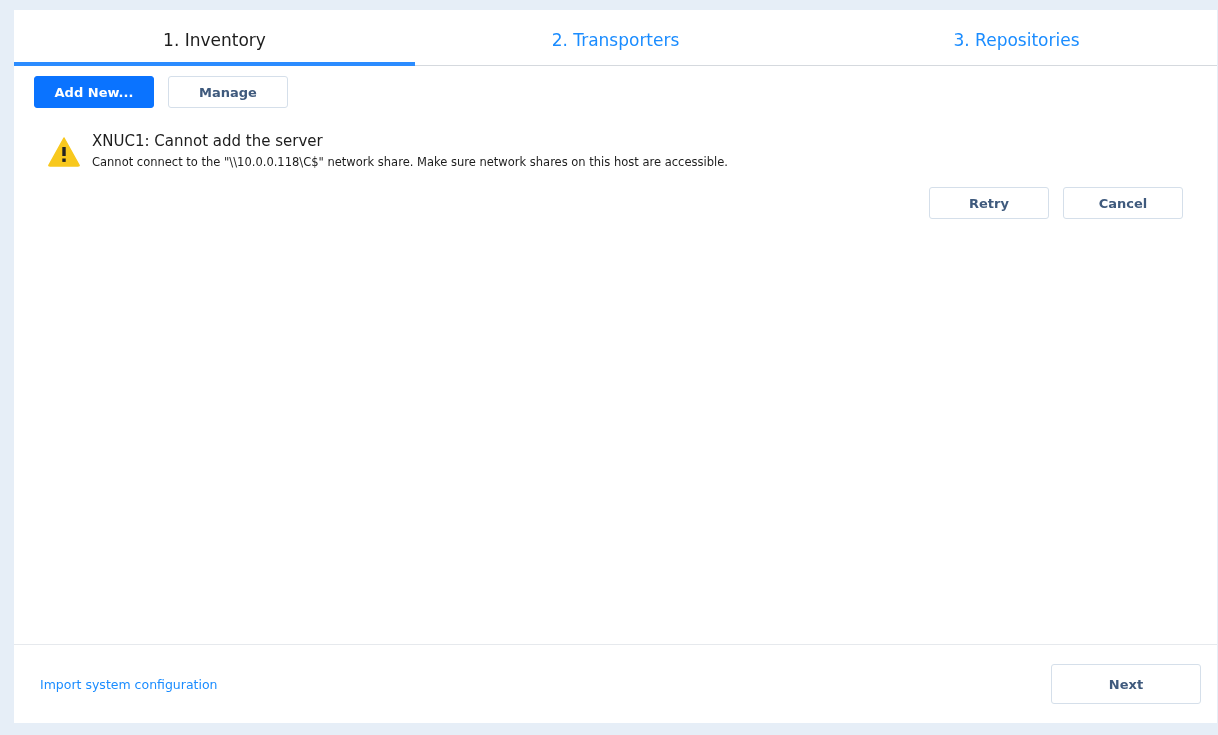  Describe the element at coordinates (64, 152) in the screenshot. I see `warning-icon` at that location.